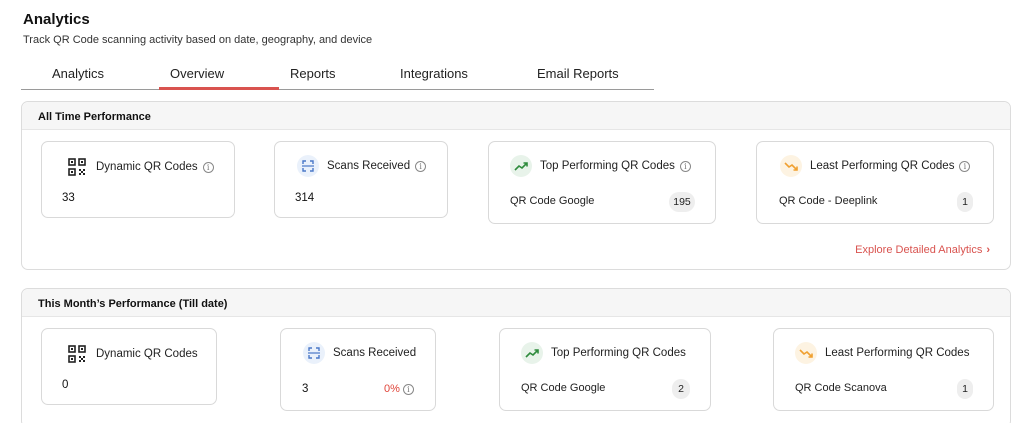  I want to click on chevron-right-icon: ›, so click(988, 250).